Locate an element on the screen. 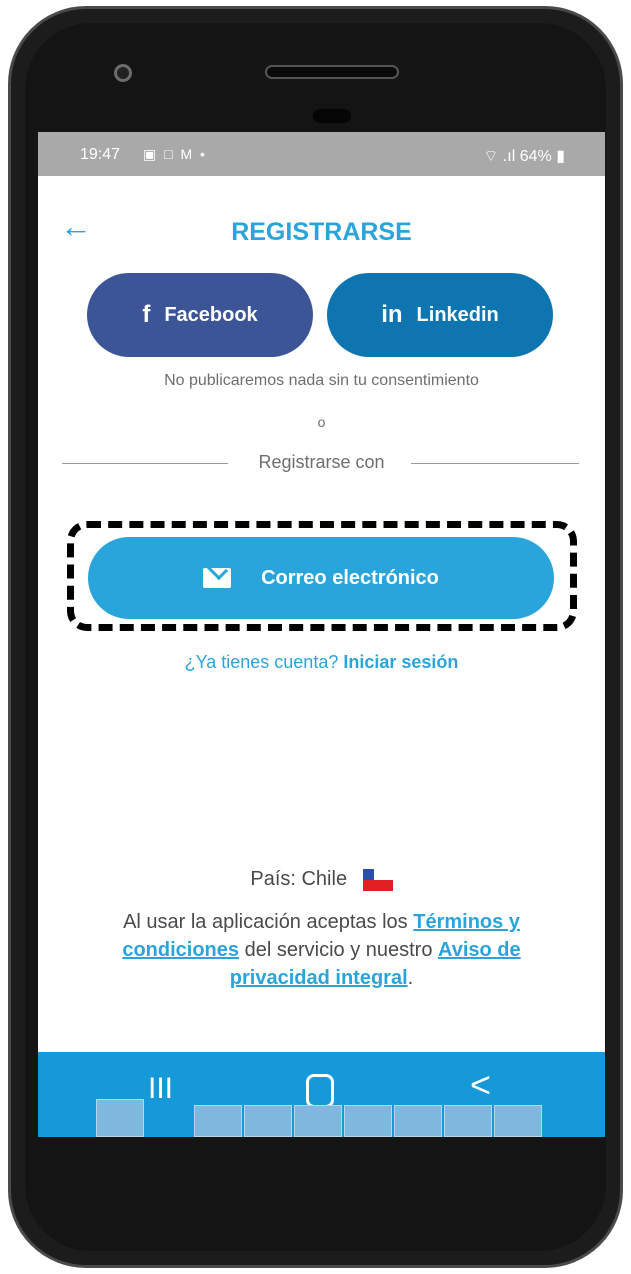 This screenshot has width=631, height=1274. status-bar: 19:47 ▣ □ M • ⌔ .ıl 64% ▮ is located at coordinates (321, 154).